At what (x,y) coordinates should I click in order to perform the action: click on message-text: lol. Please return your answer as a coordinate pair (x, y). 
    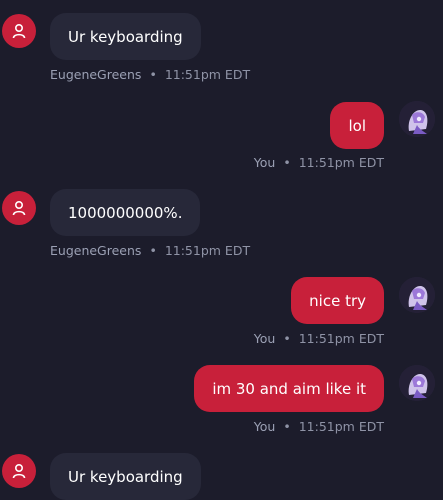
    Looking at the image, I should click on (357, 125).